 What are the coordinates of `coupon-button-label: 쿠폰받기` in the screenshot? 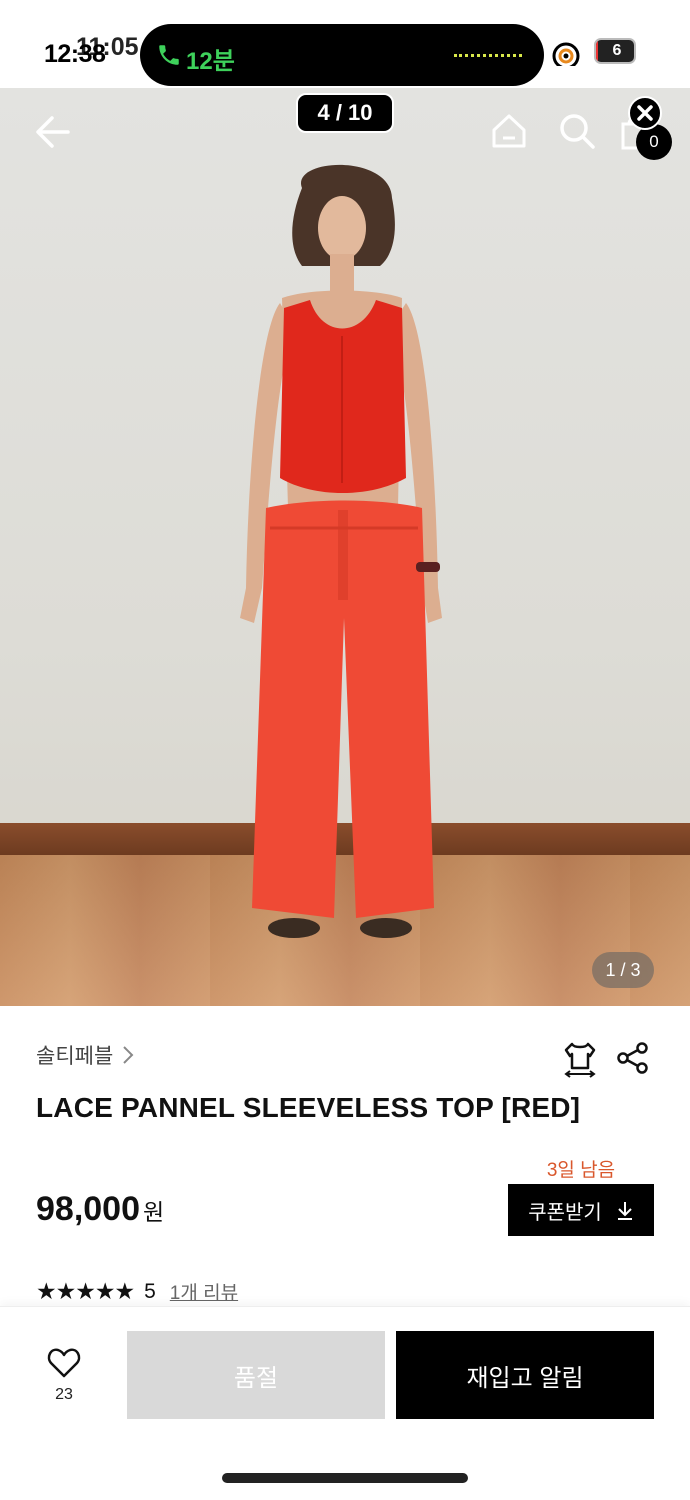 It's located at (565, 1212).